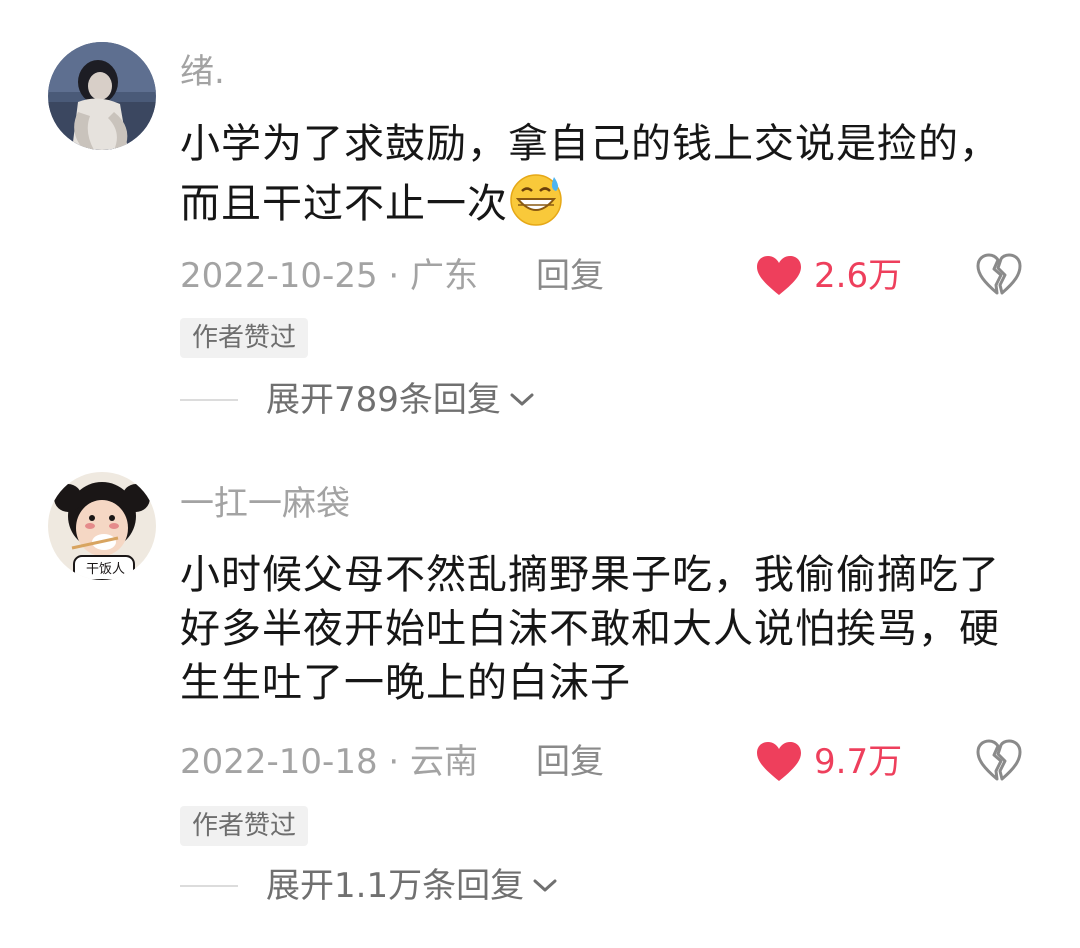  I want to click on comment-meta: 2022-10-18 · 云南, so click(329, 762).